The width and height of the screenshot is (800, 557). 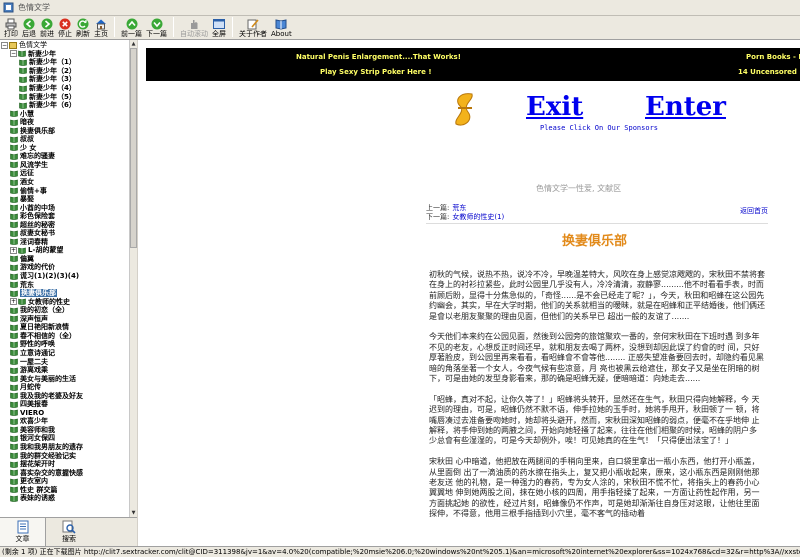 What do you see at coordinates (754, 211) in the screenshot?
I see `home-link: 返回首页` at bounding box center [754, 211].